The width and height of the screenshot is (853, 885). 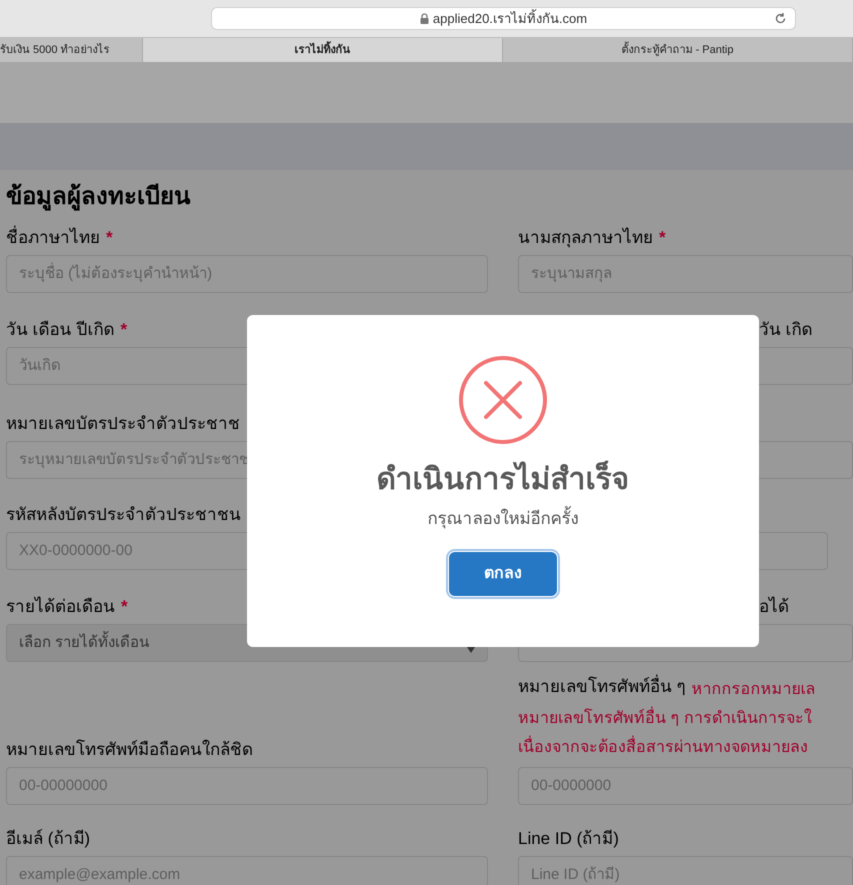 I want to click on field-label: หมายเลขโทรศัพท์อื่น ๆ, so click(x=602, y=689).